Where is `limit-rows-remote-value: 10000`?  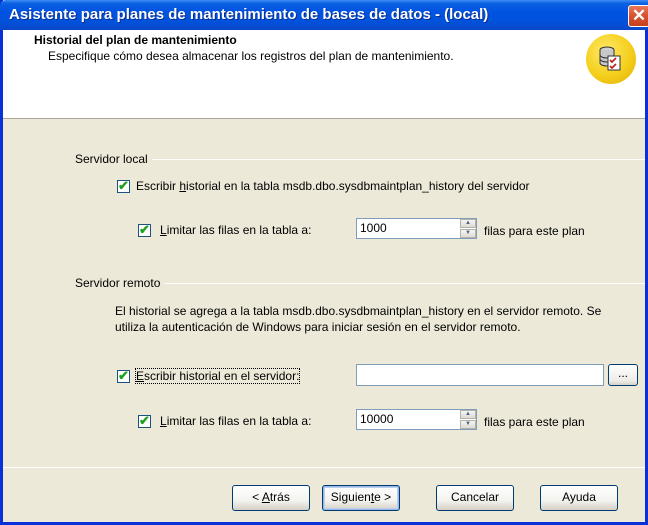 limit-rows-remote-value: 10000 is located at coordinates (376, 419).